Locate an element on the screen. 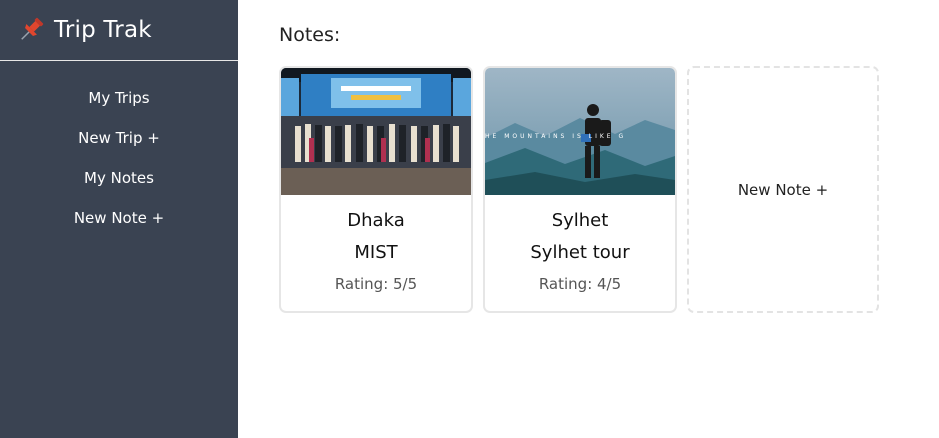  app-title: Trip Trak is located at coordinates (103, 30).